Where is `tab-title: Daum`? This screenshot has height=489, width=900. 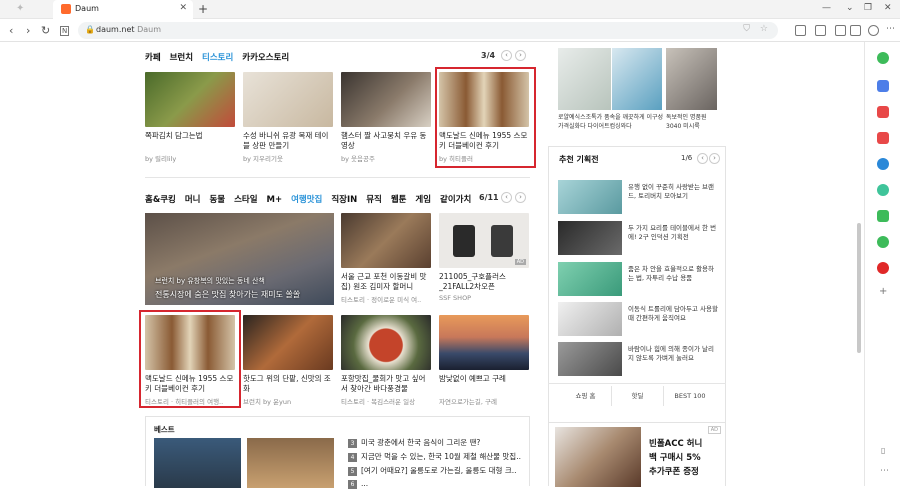
tab-title: Daum is located at coordinates (87, 8).